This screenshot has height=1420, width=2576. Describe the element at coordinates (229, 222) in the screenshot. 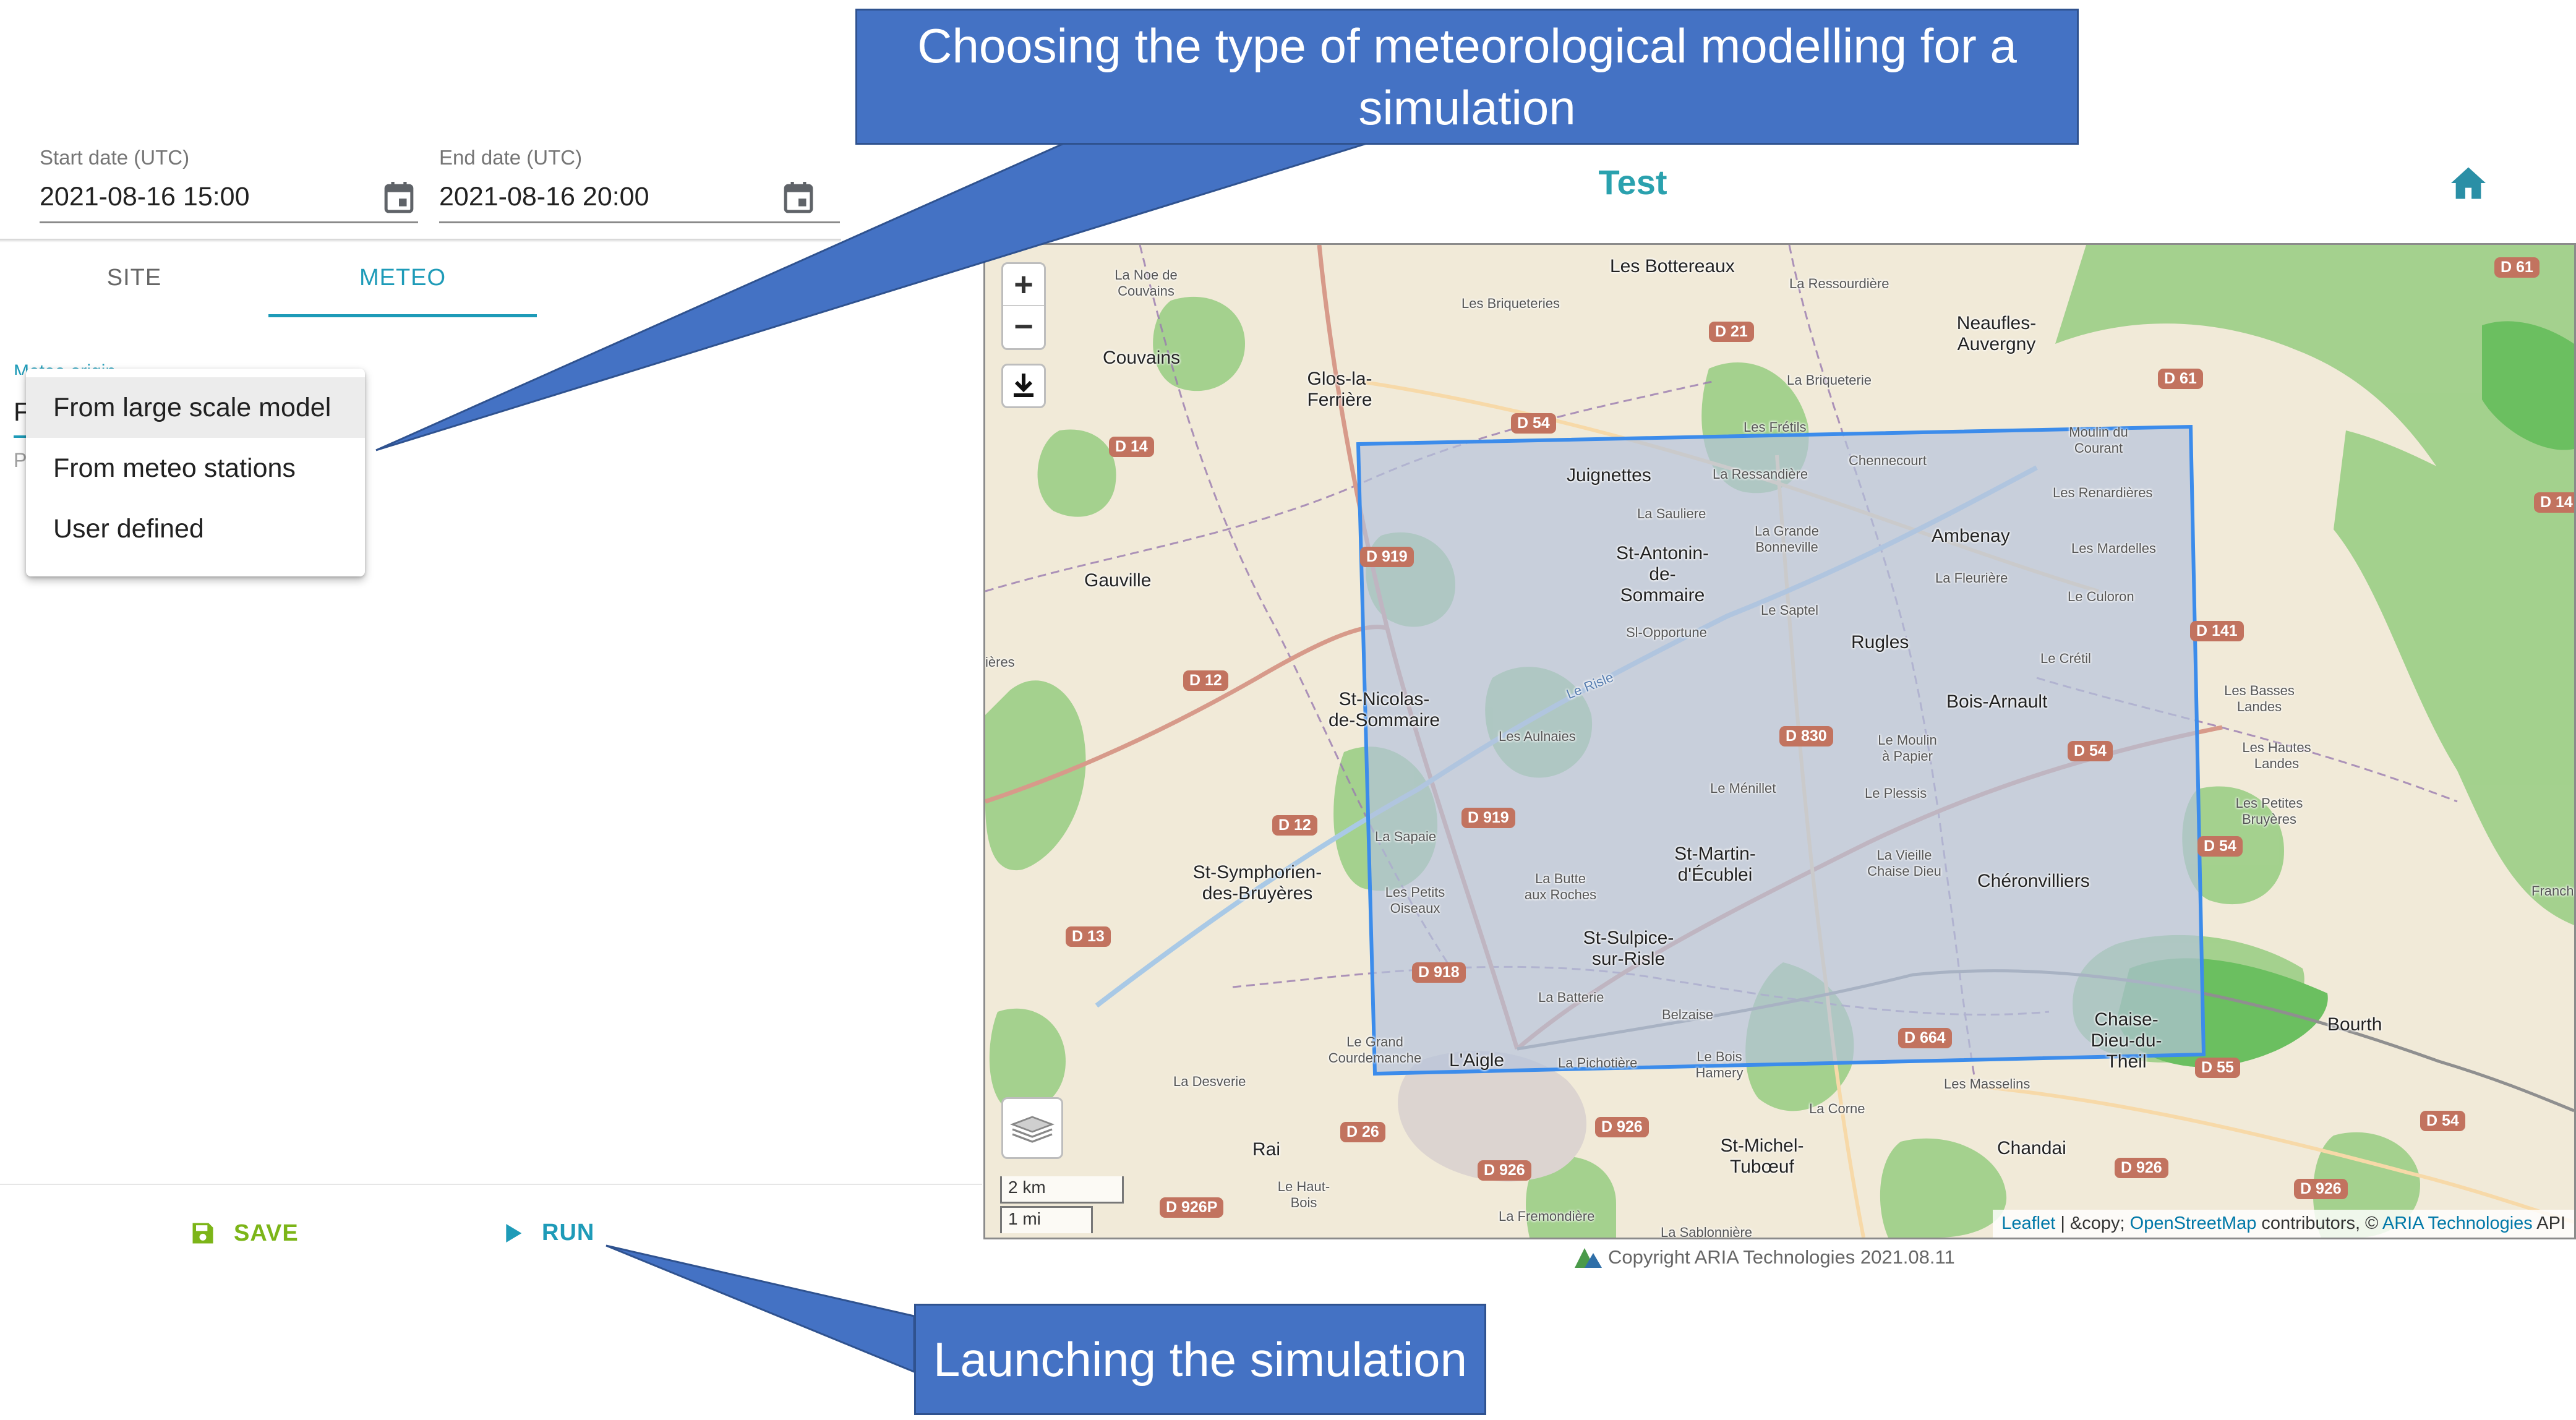

I see `start-date-underline` at that location.